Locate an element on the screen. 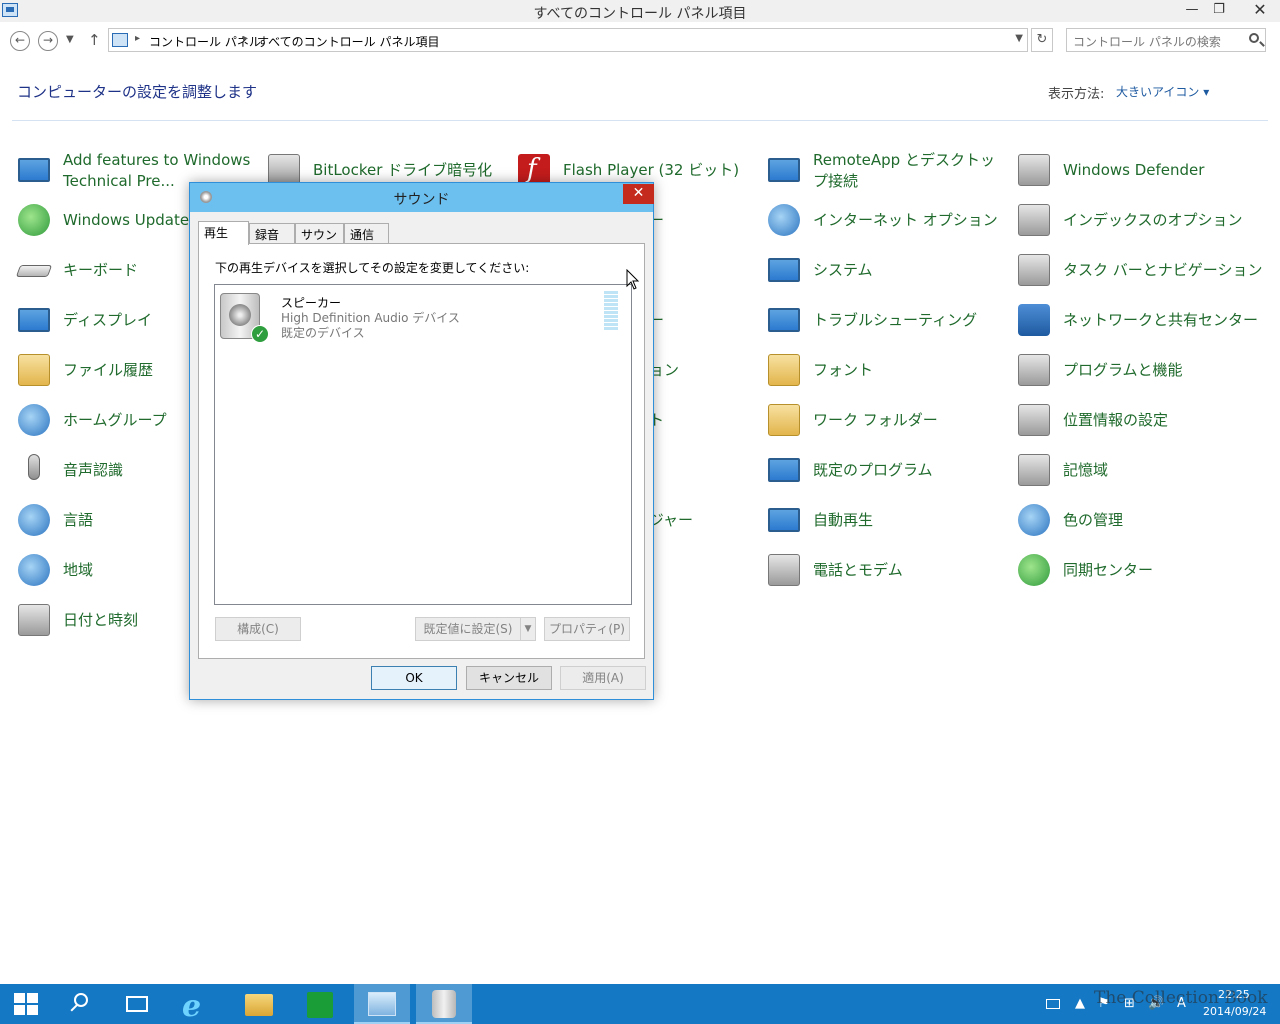  address-dropdown: ▼ is located at coordinates (1019, 38).